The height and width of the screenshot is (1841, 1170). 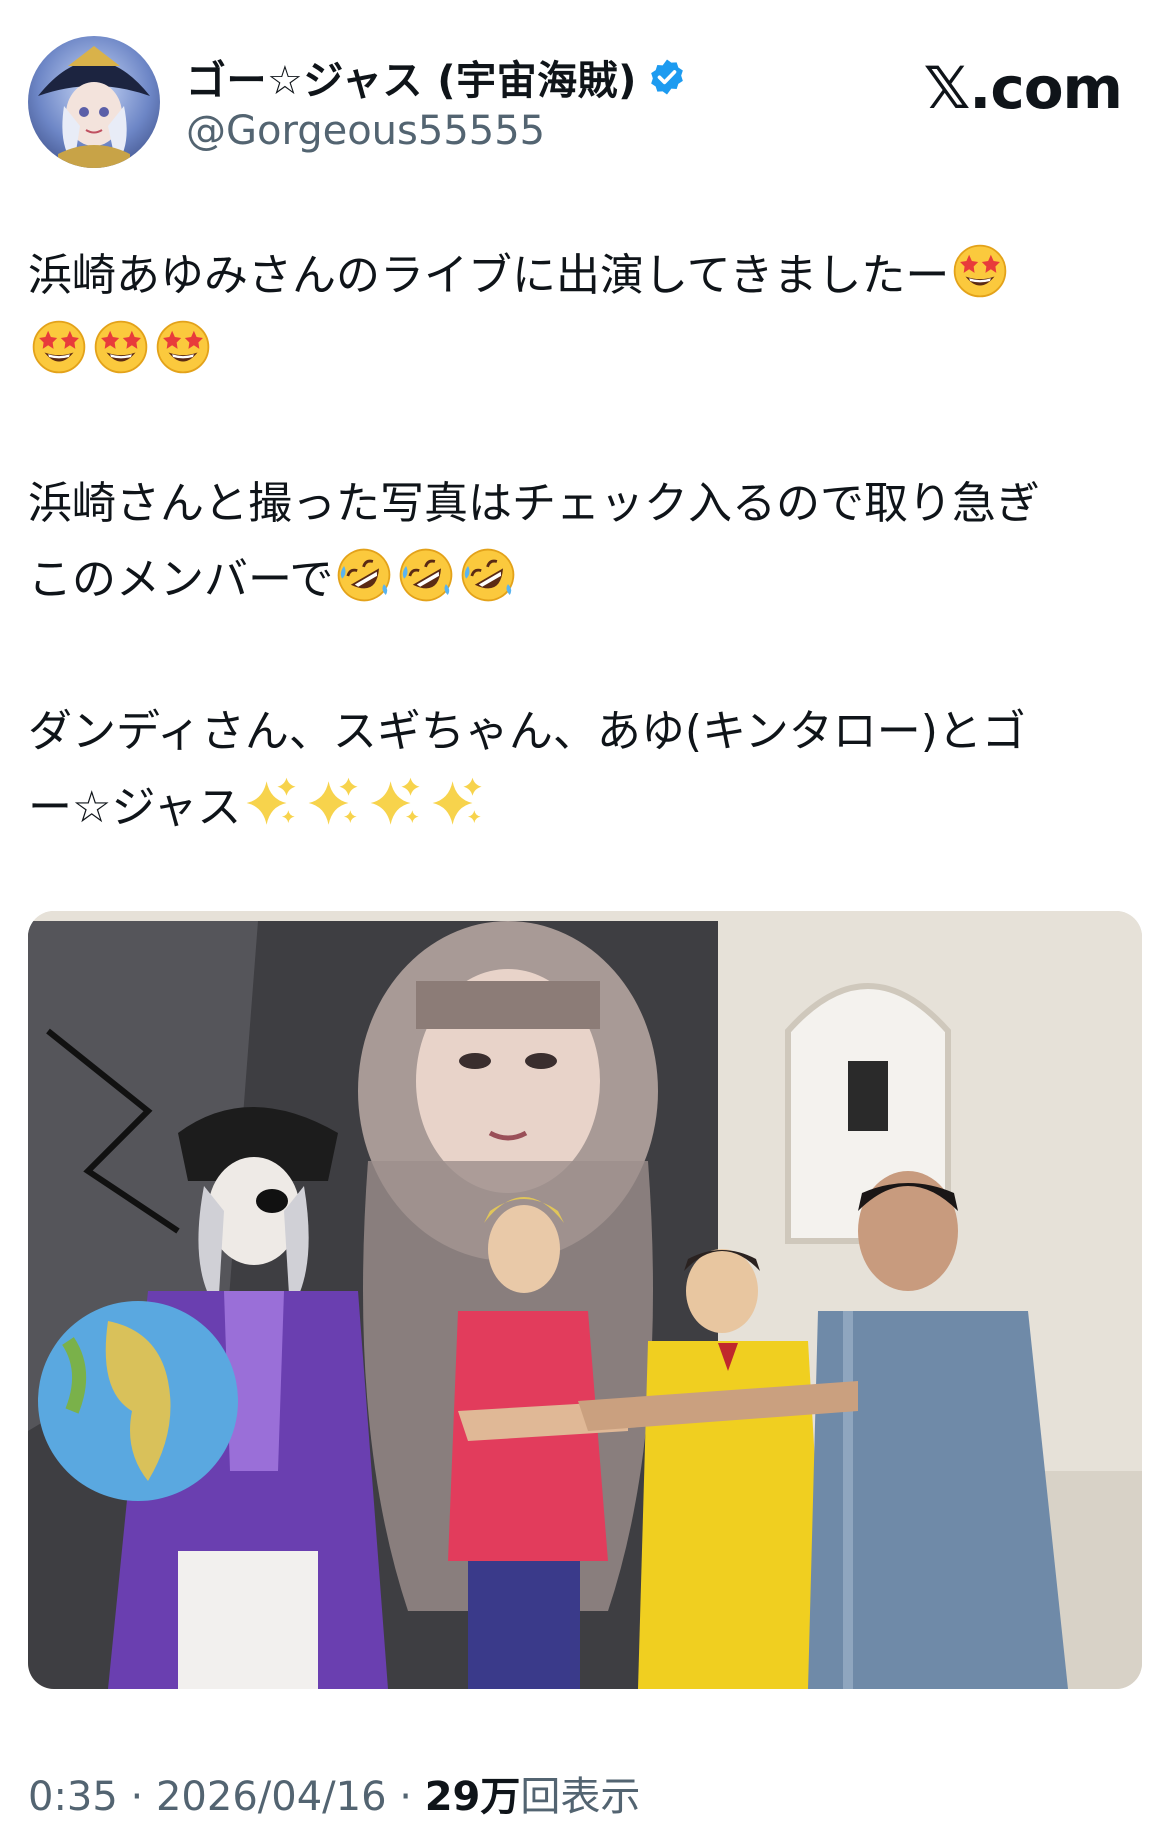 I want to click on tweet-time: 0:35, so click(x=73, y=1797).